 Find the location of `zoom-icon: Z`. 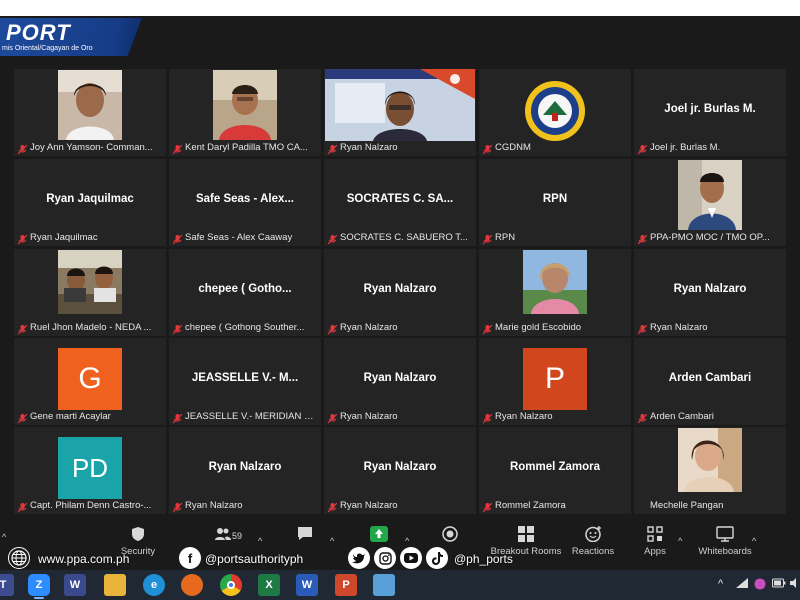

zoom-icon: Z is located at coordinates (39, 586).